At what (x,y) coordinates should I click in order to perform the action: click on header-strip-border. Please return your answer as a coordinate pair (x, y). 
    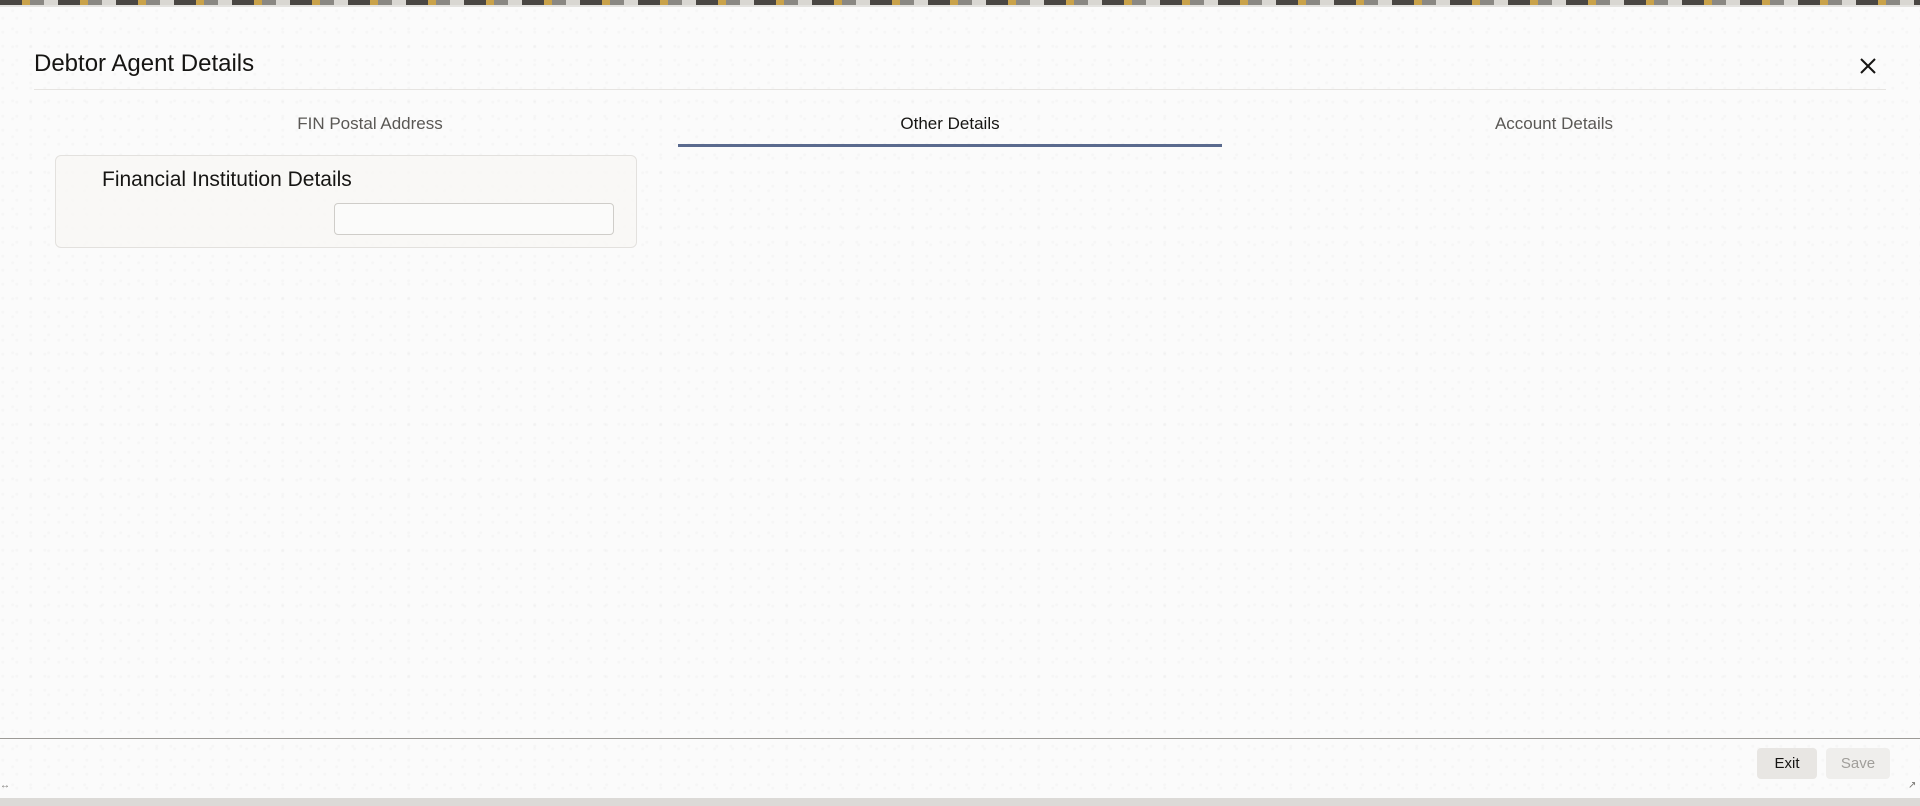
    Looking at the image, I should click on (960, 6).